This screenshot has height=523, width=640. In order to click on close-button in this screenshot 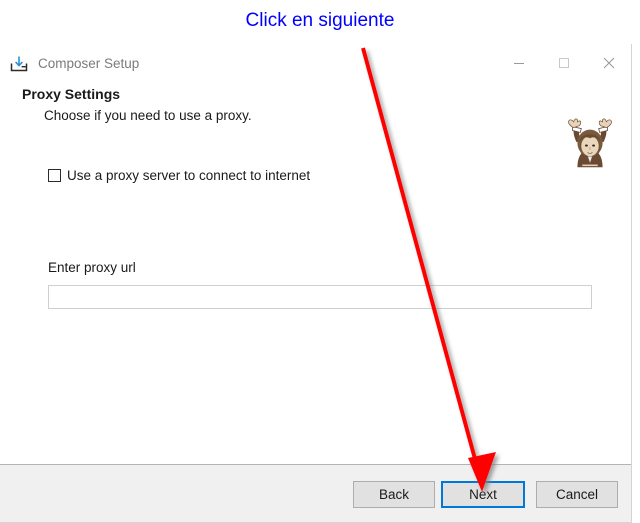, I will do `click(608, 63)`.